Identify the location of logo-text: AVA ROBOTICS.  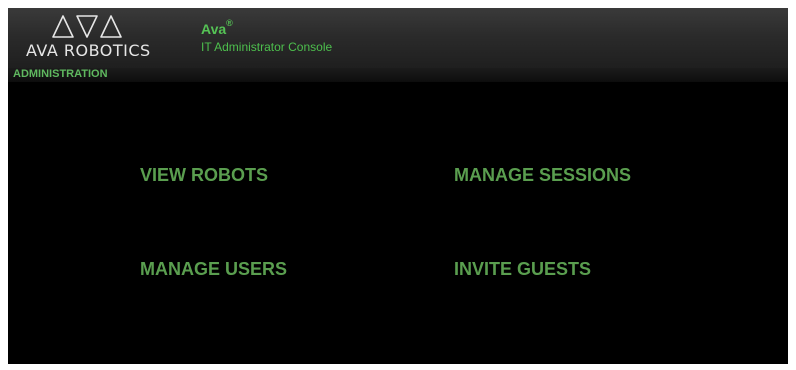
(88, 50).